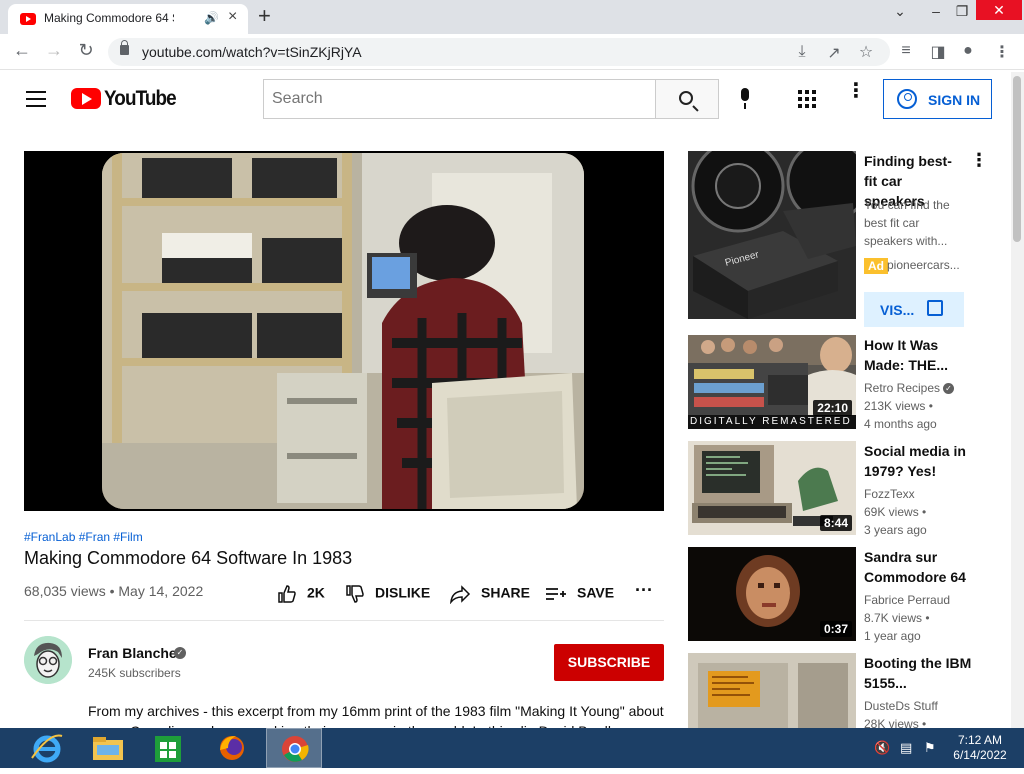 The width and height of the screenshot is (1024, 774). Describe the element at coordinates (301, 594) in the screenshot. I see `like-button: 2K` at that location.